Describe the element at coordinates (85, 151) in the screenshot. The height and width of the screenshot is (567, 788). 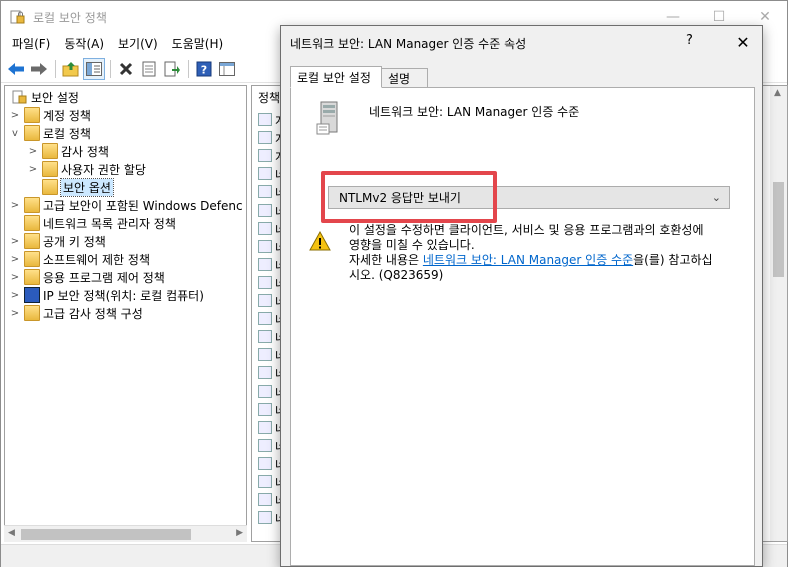
I see `tree-item-label: 감사 정책` at that location.